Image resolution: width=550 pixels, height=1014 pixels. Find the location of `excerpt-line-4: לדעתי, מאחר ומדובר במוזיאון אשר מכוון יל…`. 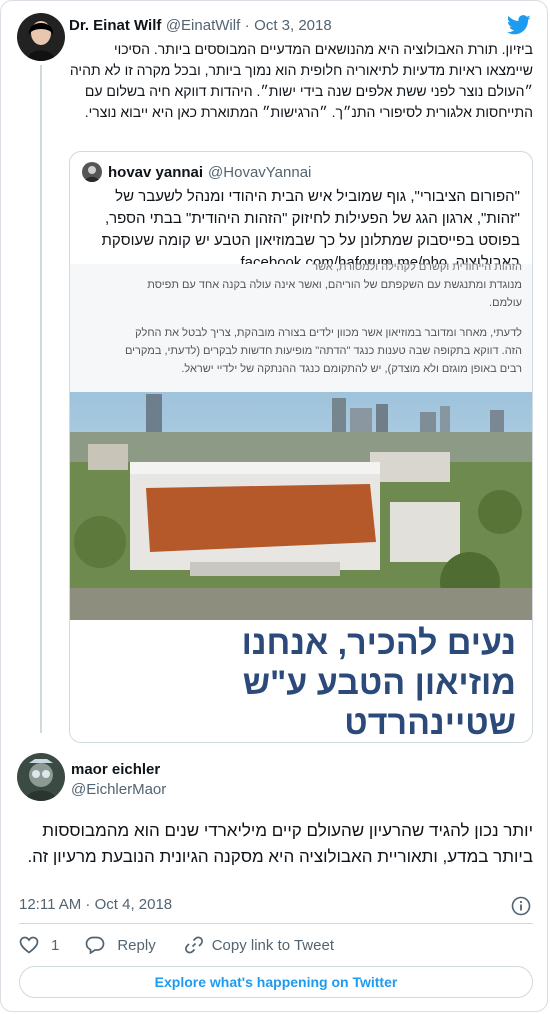

excerpt-line-4: לדעתי, מאחר ומדובר במוזיאון אשר מכוון יל… is located at coordinates (328, 333).